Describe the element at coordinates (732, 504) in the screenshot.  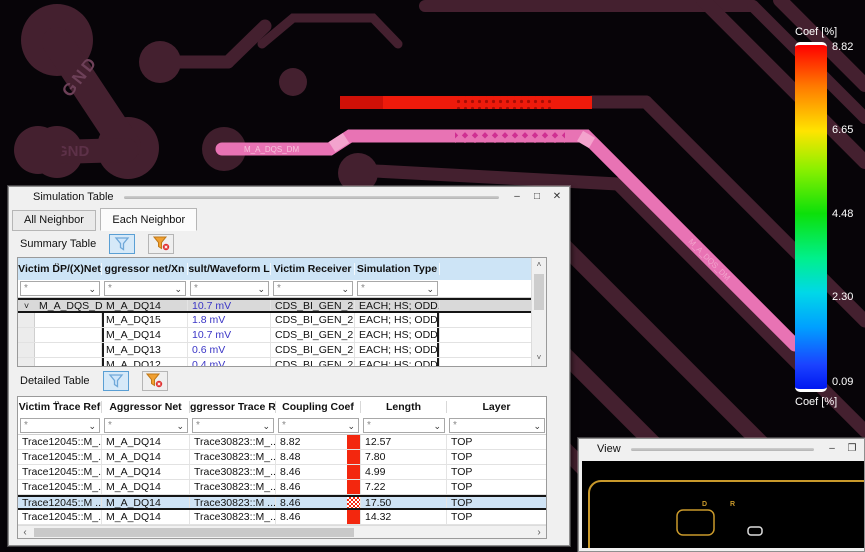
I see `designator-label: R` at that location.